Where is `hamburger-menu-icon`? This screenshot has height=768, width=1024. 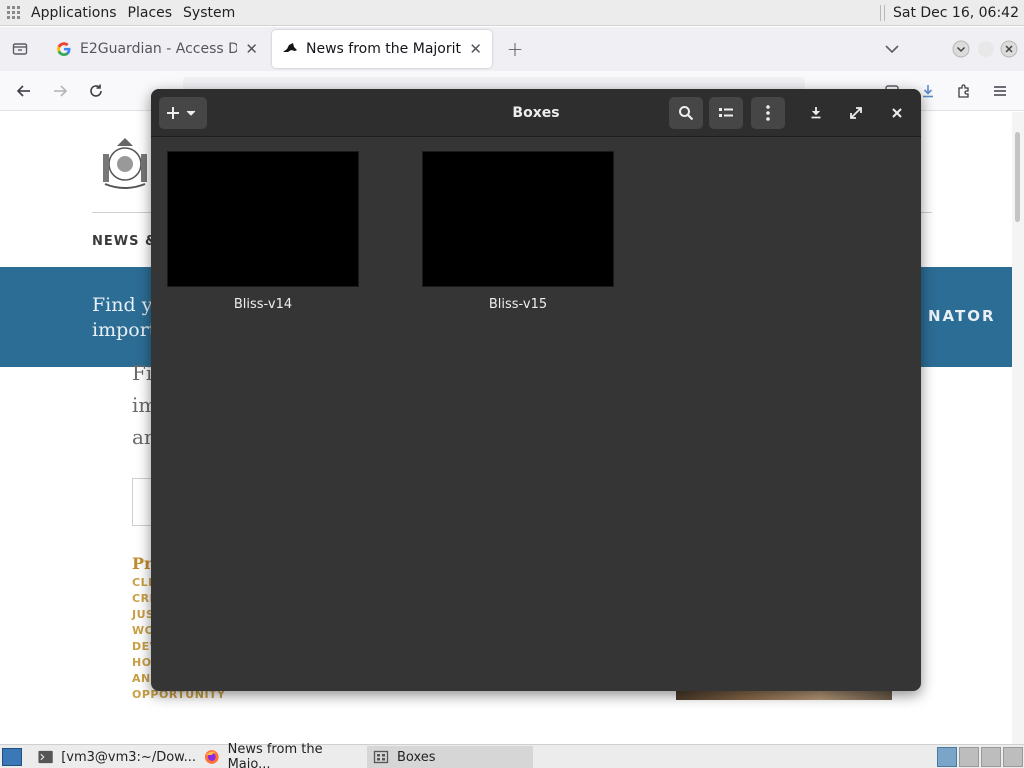
hamburger-menu-icon is located at coordinates (1000, 91).